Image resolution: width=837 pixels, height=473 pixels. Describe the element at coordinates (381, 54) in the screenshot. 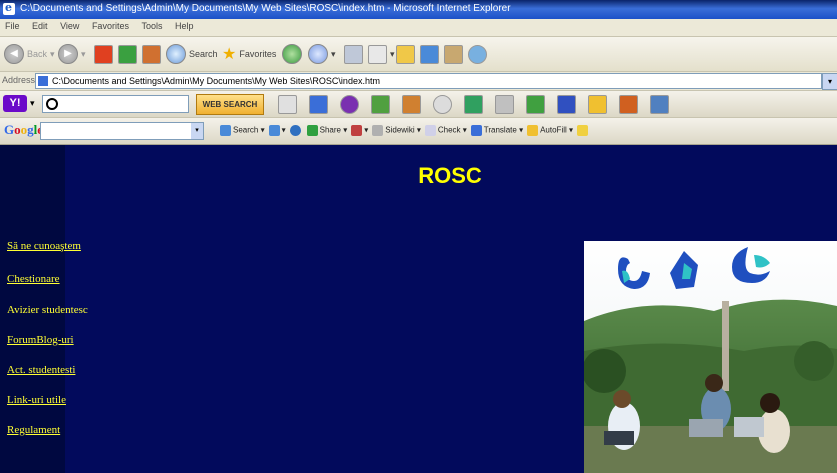

I see `edit-button: ▾` at that location.